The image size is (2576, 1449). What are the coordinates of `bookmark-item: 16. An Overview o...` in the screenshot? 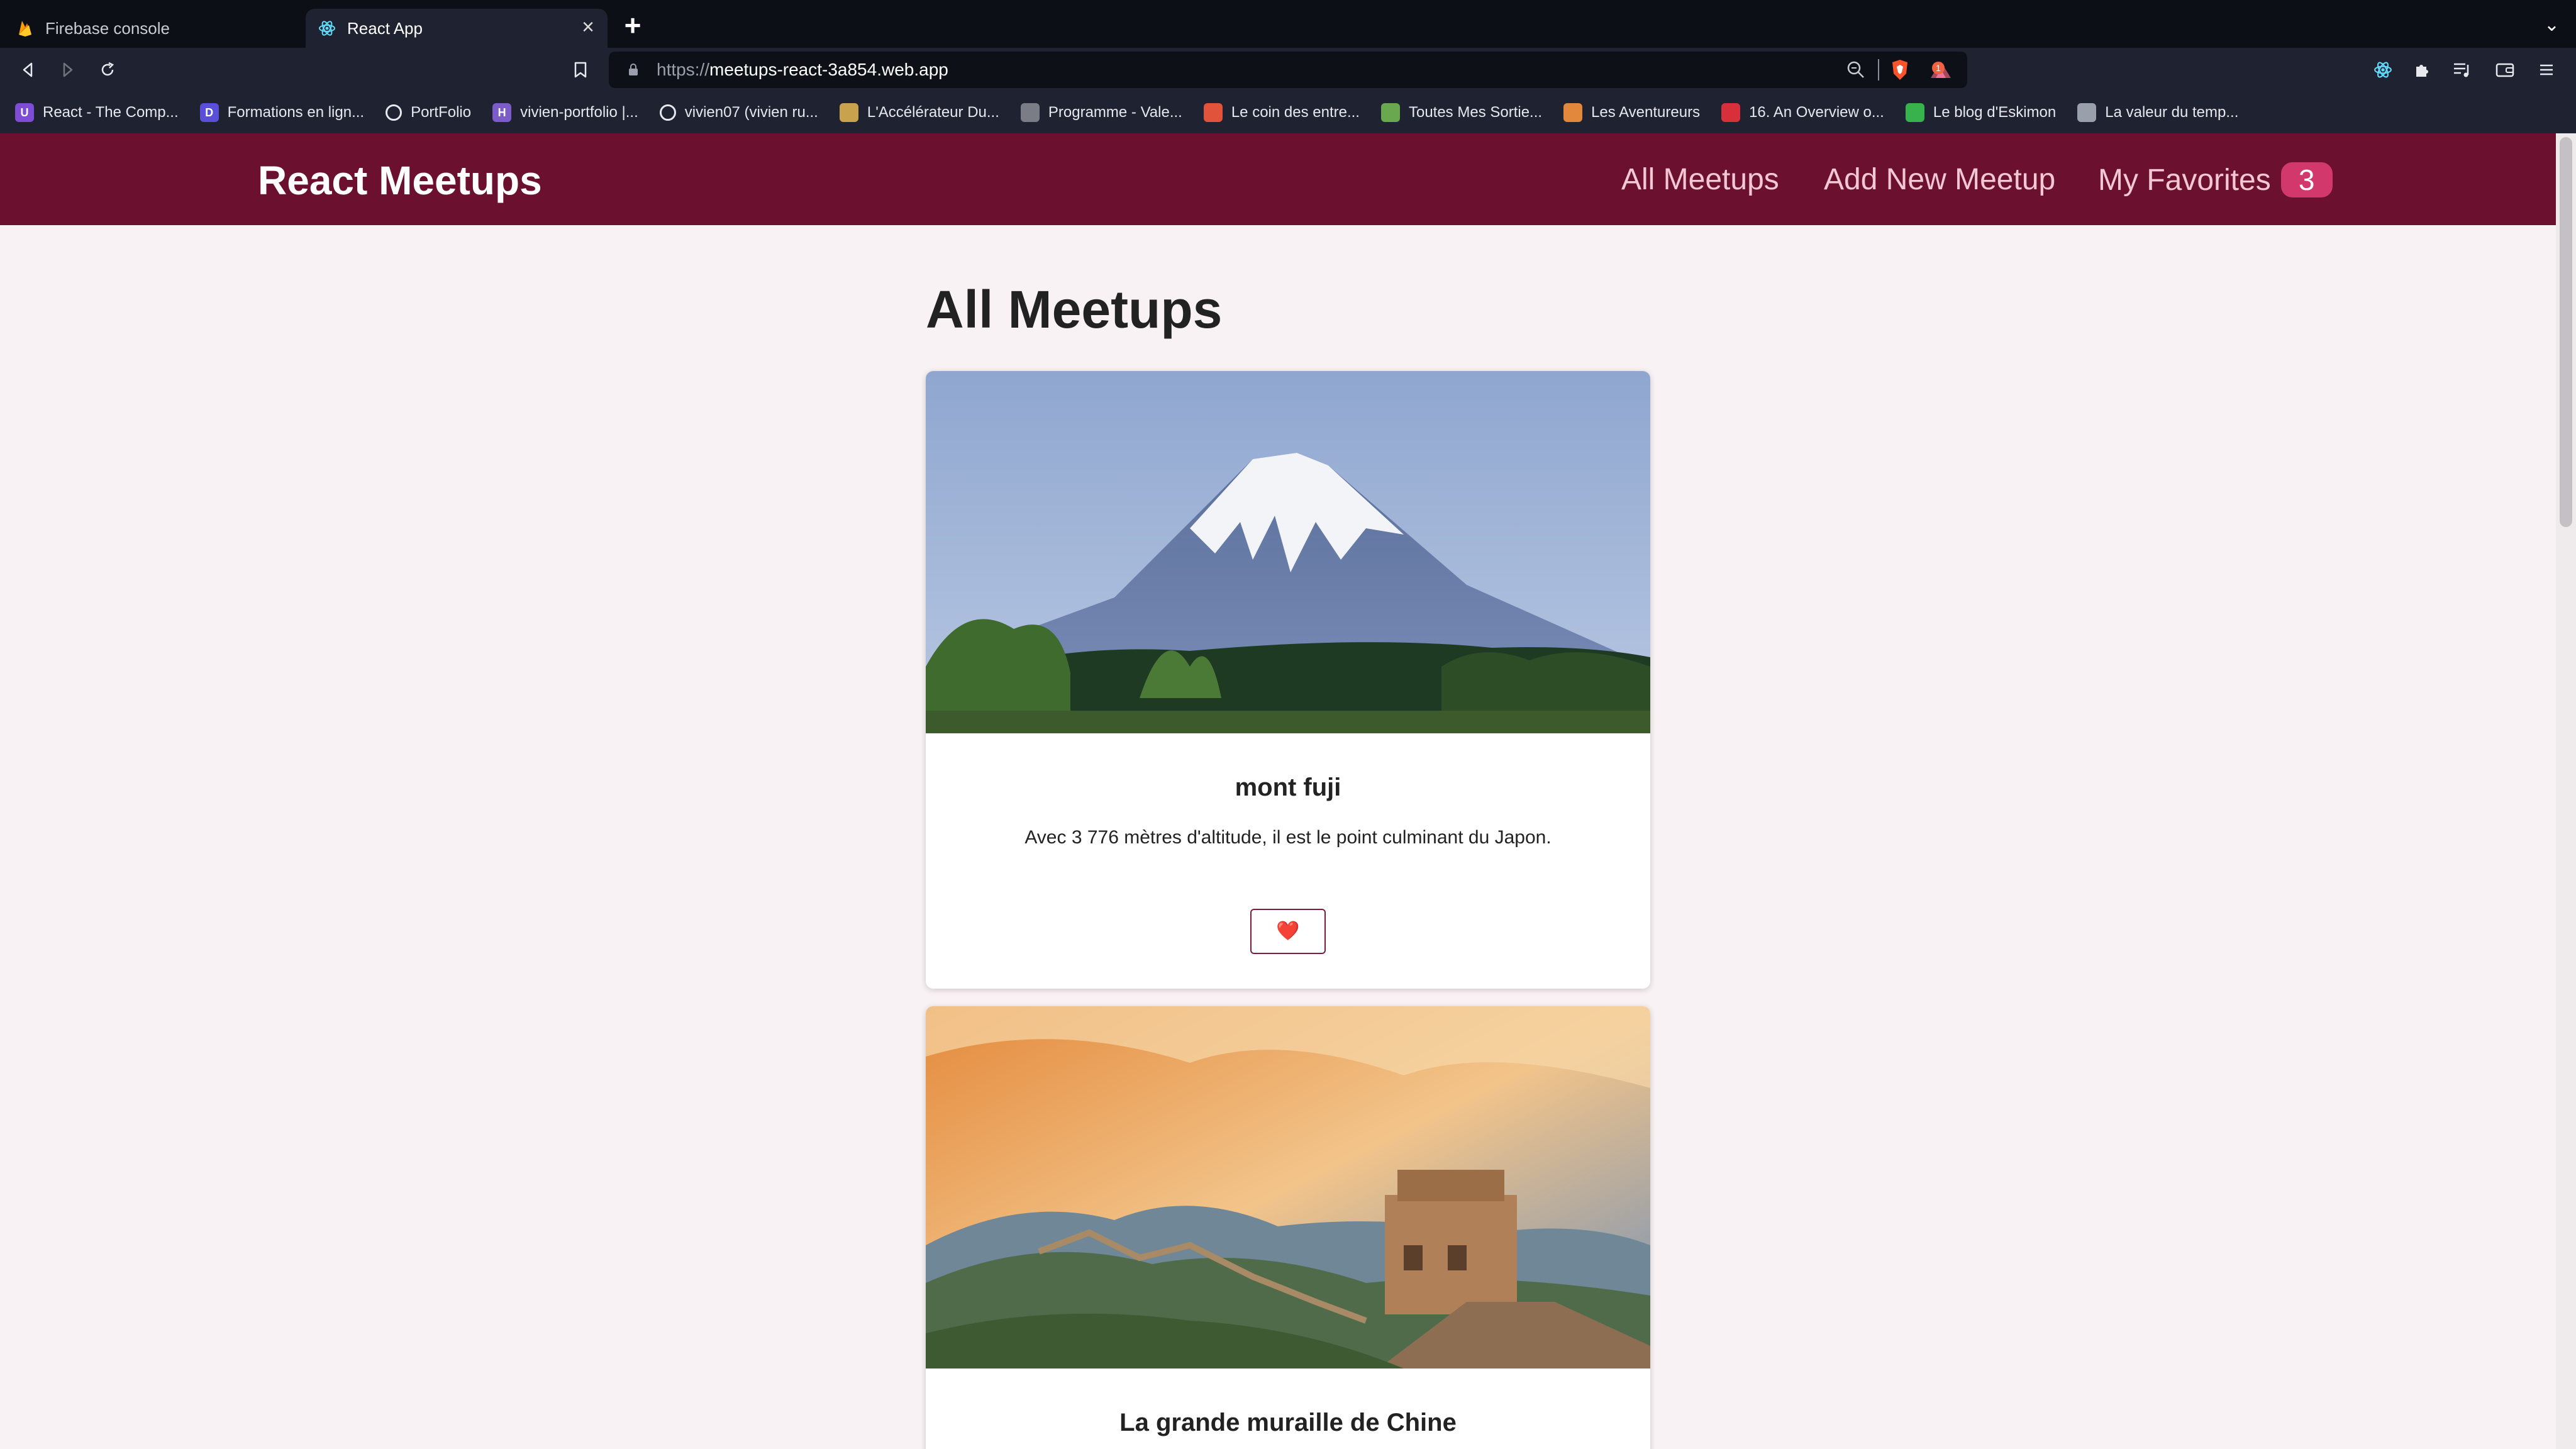 It's located at (1802, 112).